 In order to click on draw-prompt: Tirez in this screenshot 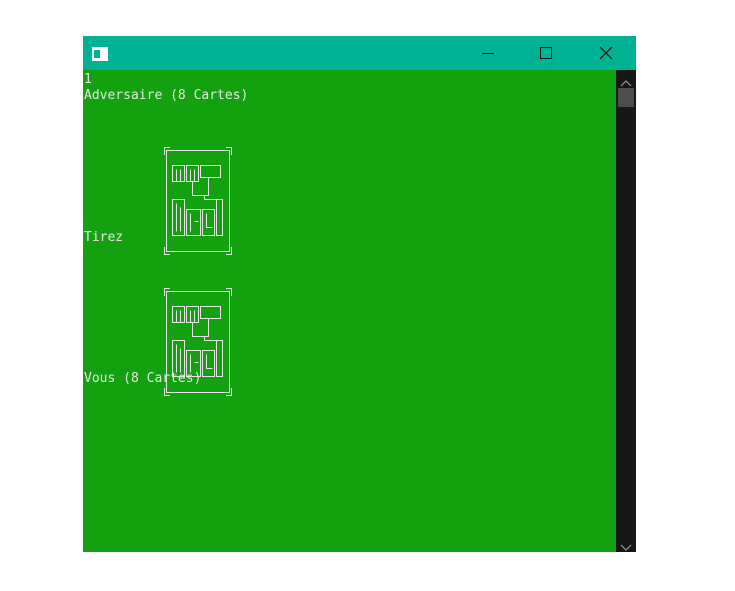, I will do `click(104, 237)`.